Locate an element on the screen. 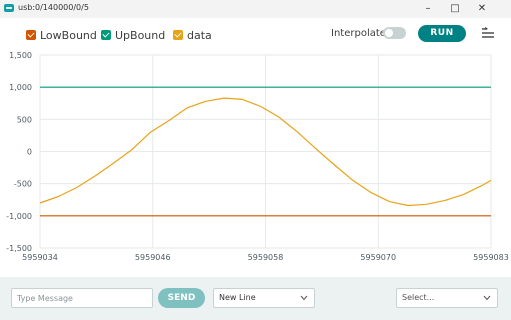 This screenshot has height=320, width=511. y-tick-label: 0 is located at coordinates (29, 152).